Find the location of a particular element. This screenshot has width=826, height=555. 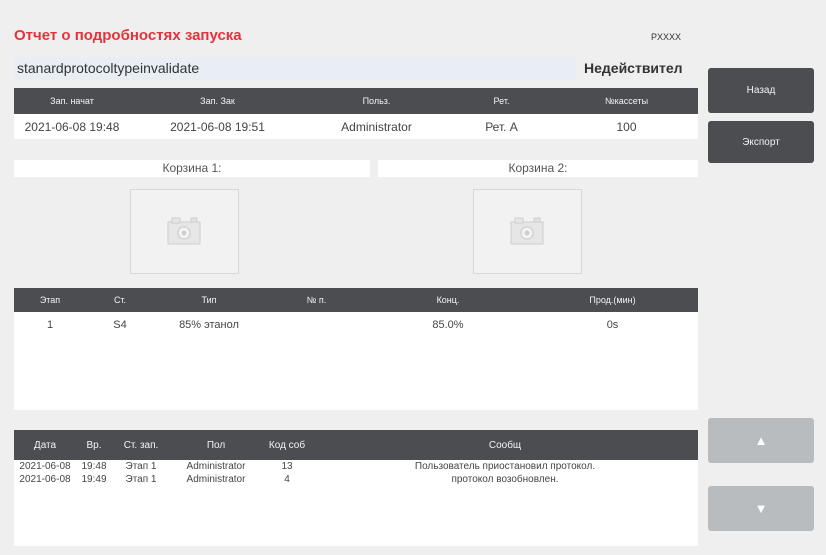

basket-1-image is located at coordinates (184, 231).